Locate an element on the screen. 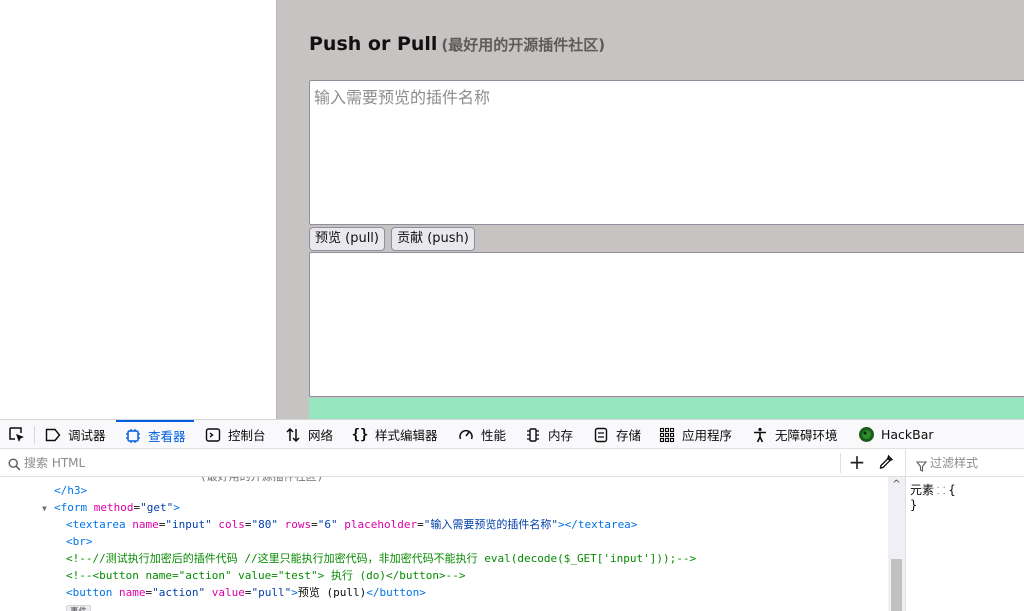 The width and height of the screenshot is (1024, 611). hackbar-icon is located at coordinates (866, 435).